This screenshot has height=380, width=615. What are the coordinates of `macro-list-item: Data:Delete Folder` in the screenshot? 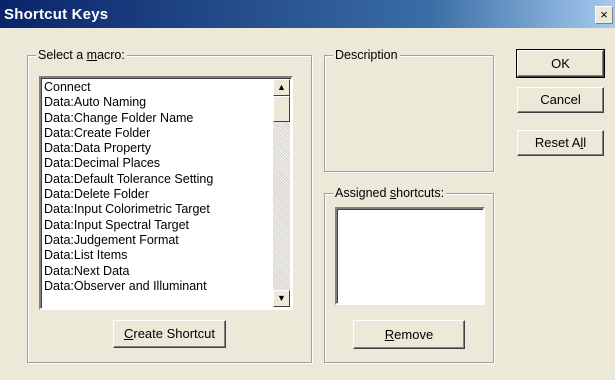 It's located at (158, 194).